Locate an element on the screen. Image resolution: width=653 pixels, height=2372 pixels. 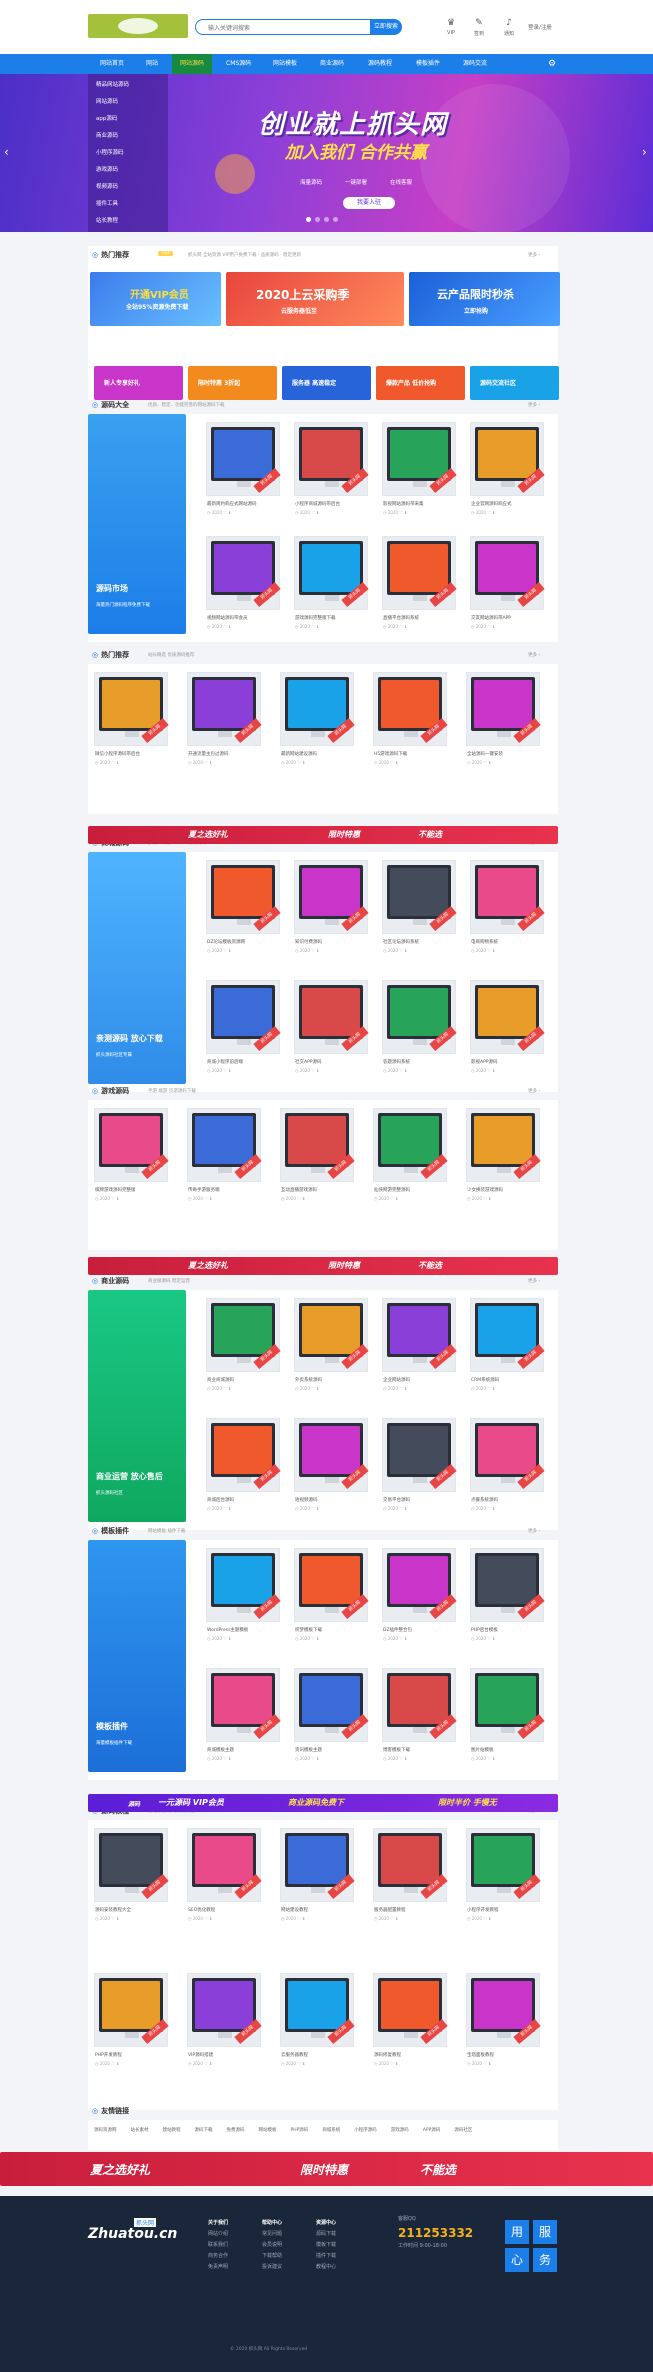
card-title: 商城模板主题 is located at coordinates (244, 1750).